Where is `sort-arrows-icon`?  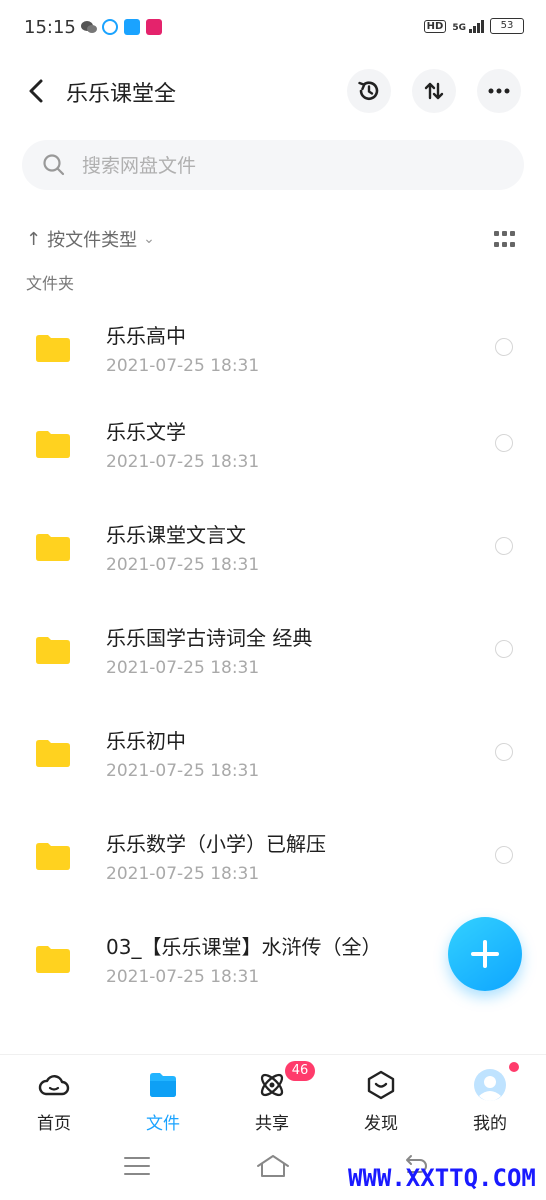
sort-arrows-icon is located at coordinates (434, 91).